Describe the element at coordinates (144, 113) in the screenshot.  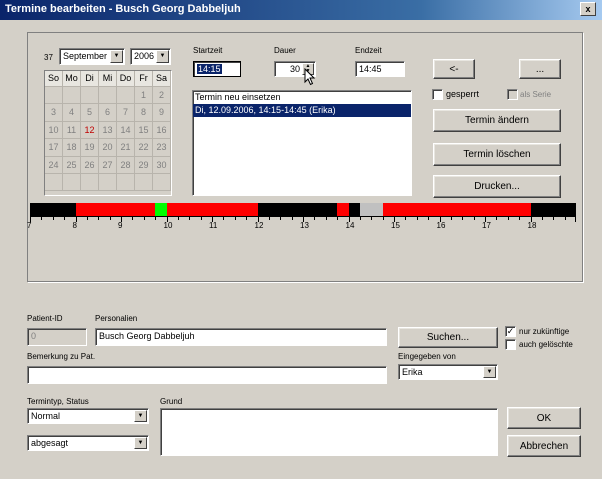
I see `calendar-day: 8` at that location.